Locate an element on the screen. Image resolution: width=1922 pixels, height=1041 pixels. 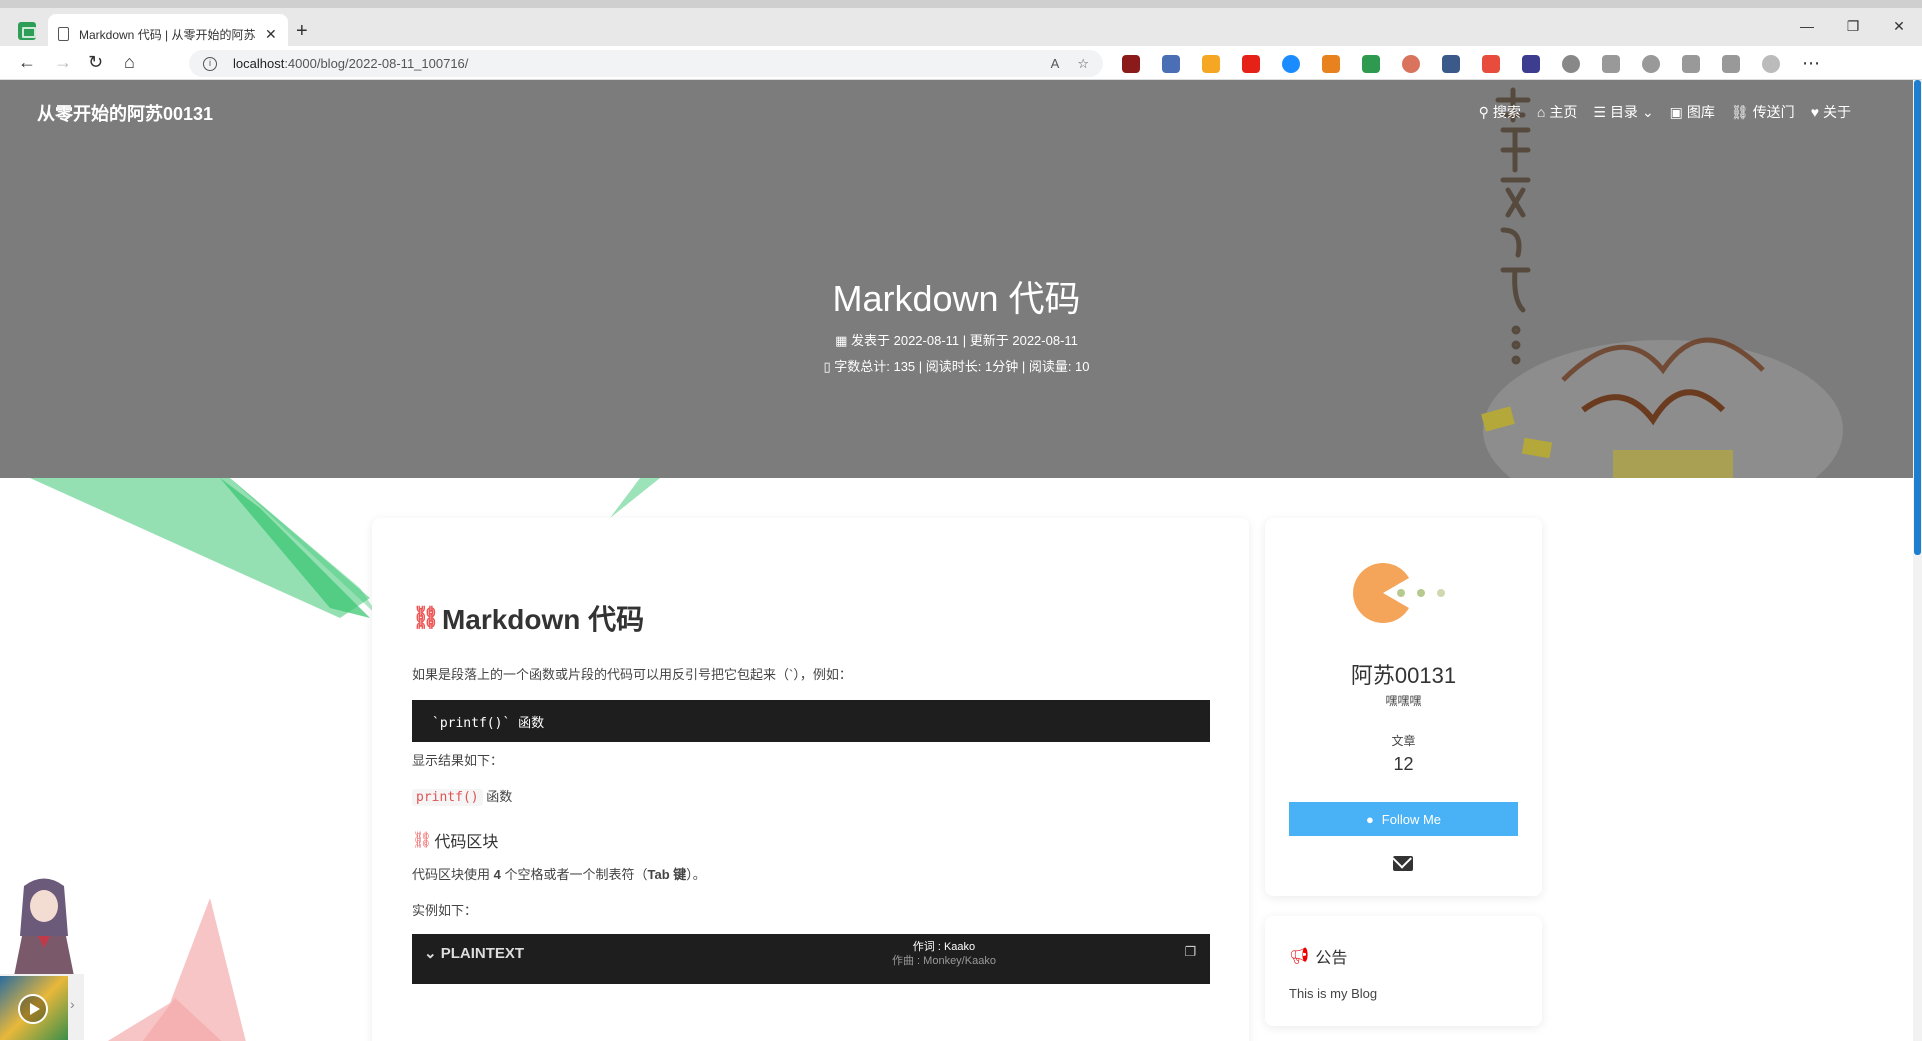
more-menu-icon: ⋯ is located at coordinates (1811, 63).